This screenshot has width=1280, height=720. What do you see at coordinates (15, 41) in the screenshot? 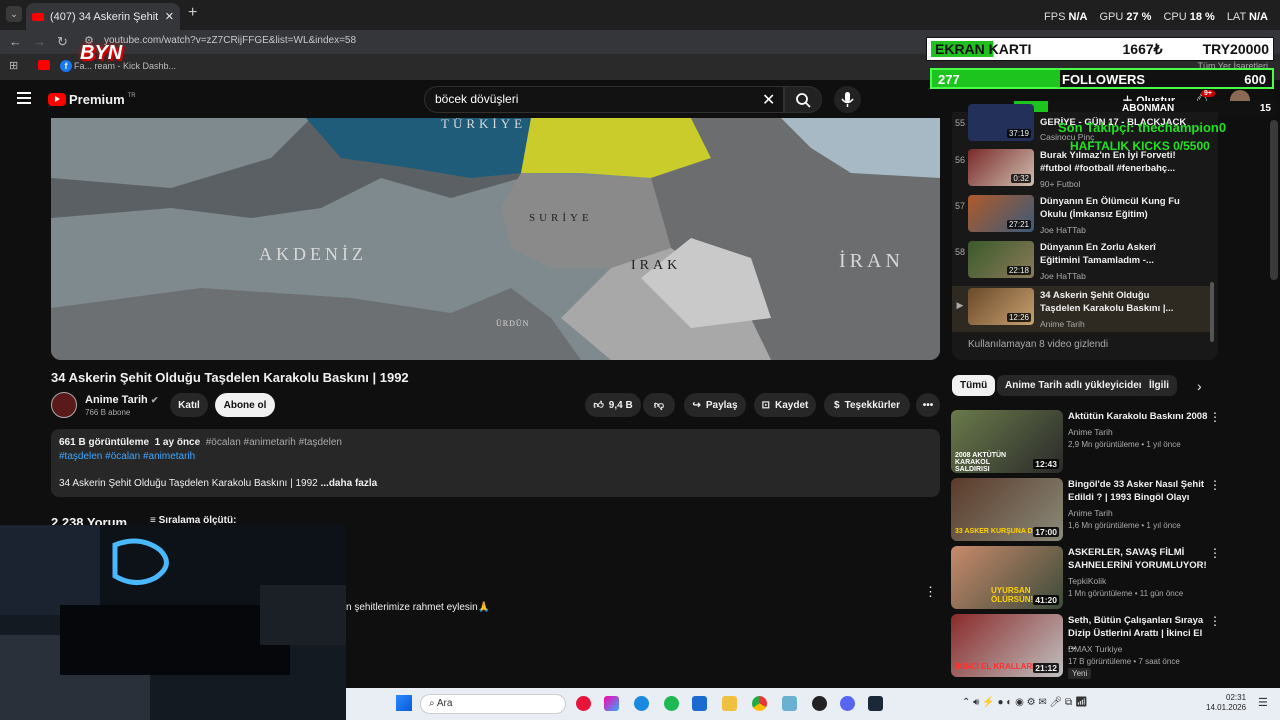
I see `back-arrow-icon: ←` at bounding box center [15, 41].